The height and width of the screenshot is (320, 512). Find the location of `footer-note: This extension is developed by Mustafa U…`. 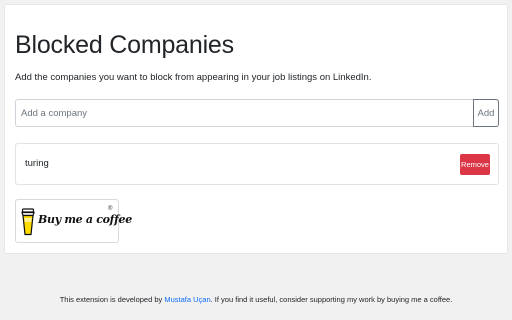

footer-note: This extension is developed by Mustafa U… is located at coordinates (256, 300).